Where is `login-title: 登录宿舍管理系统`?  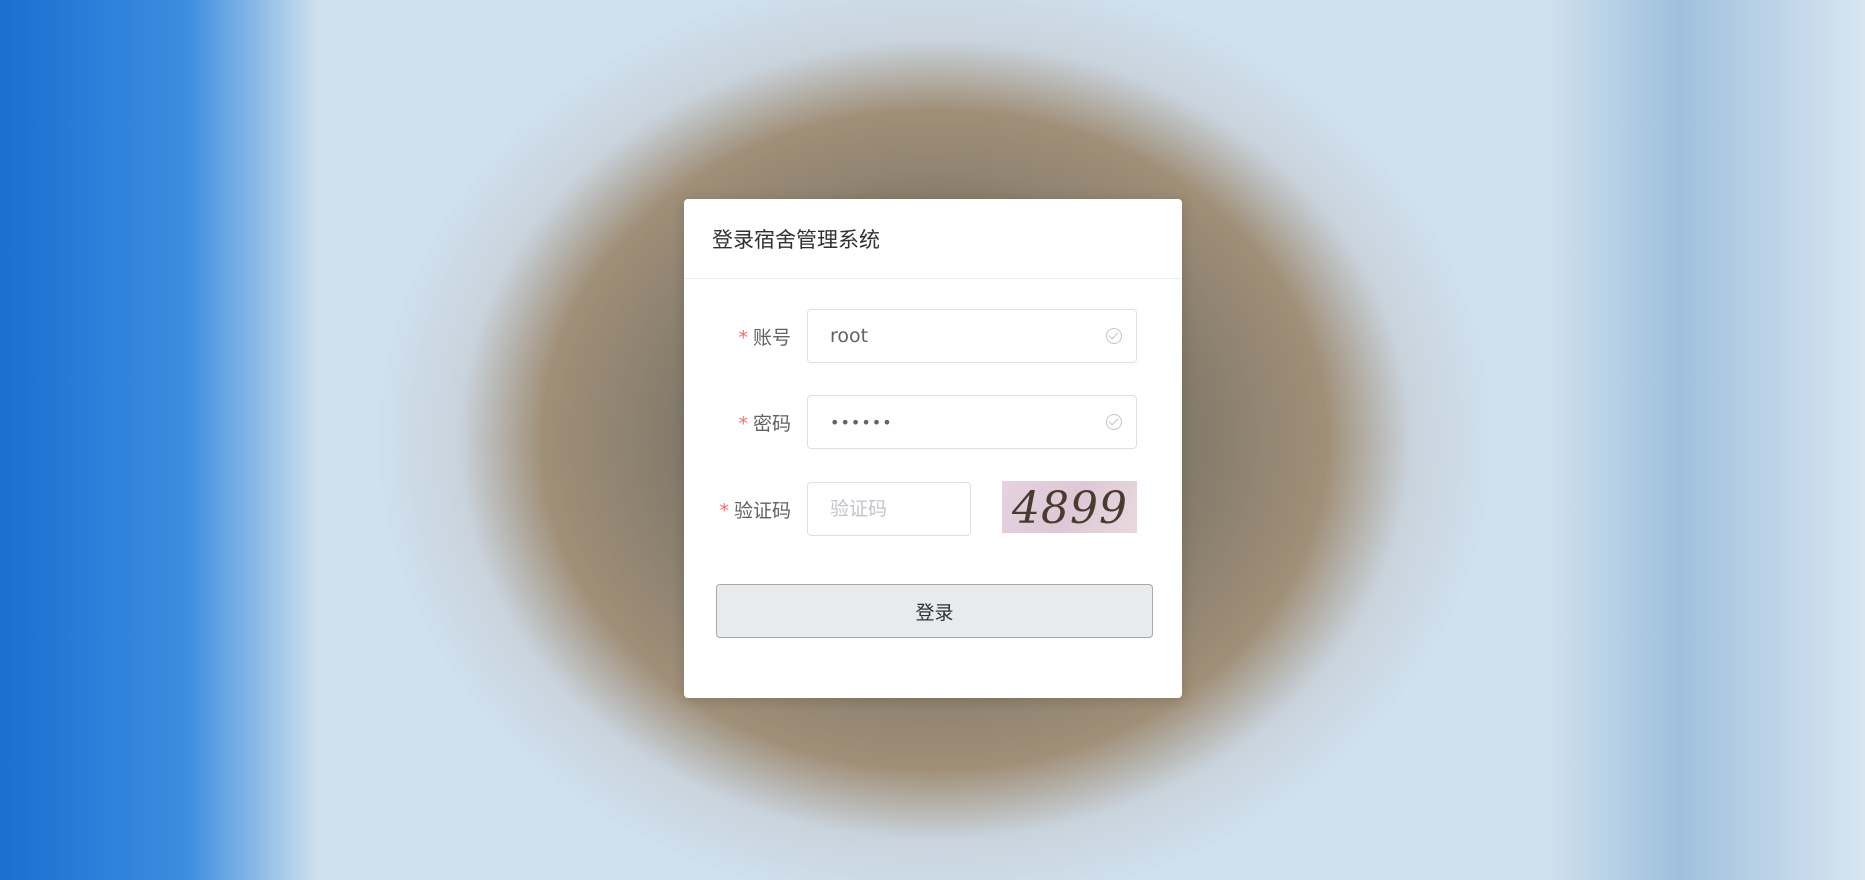
login-title: 登录宿舍管理系统 is located at coordinates (933, 239).